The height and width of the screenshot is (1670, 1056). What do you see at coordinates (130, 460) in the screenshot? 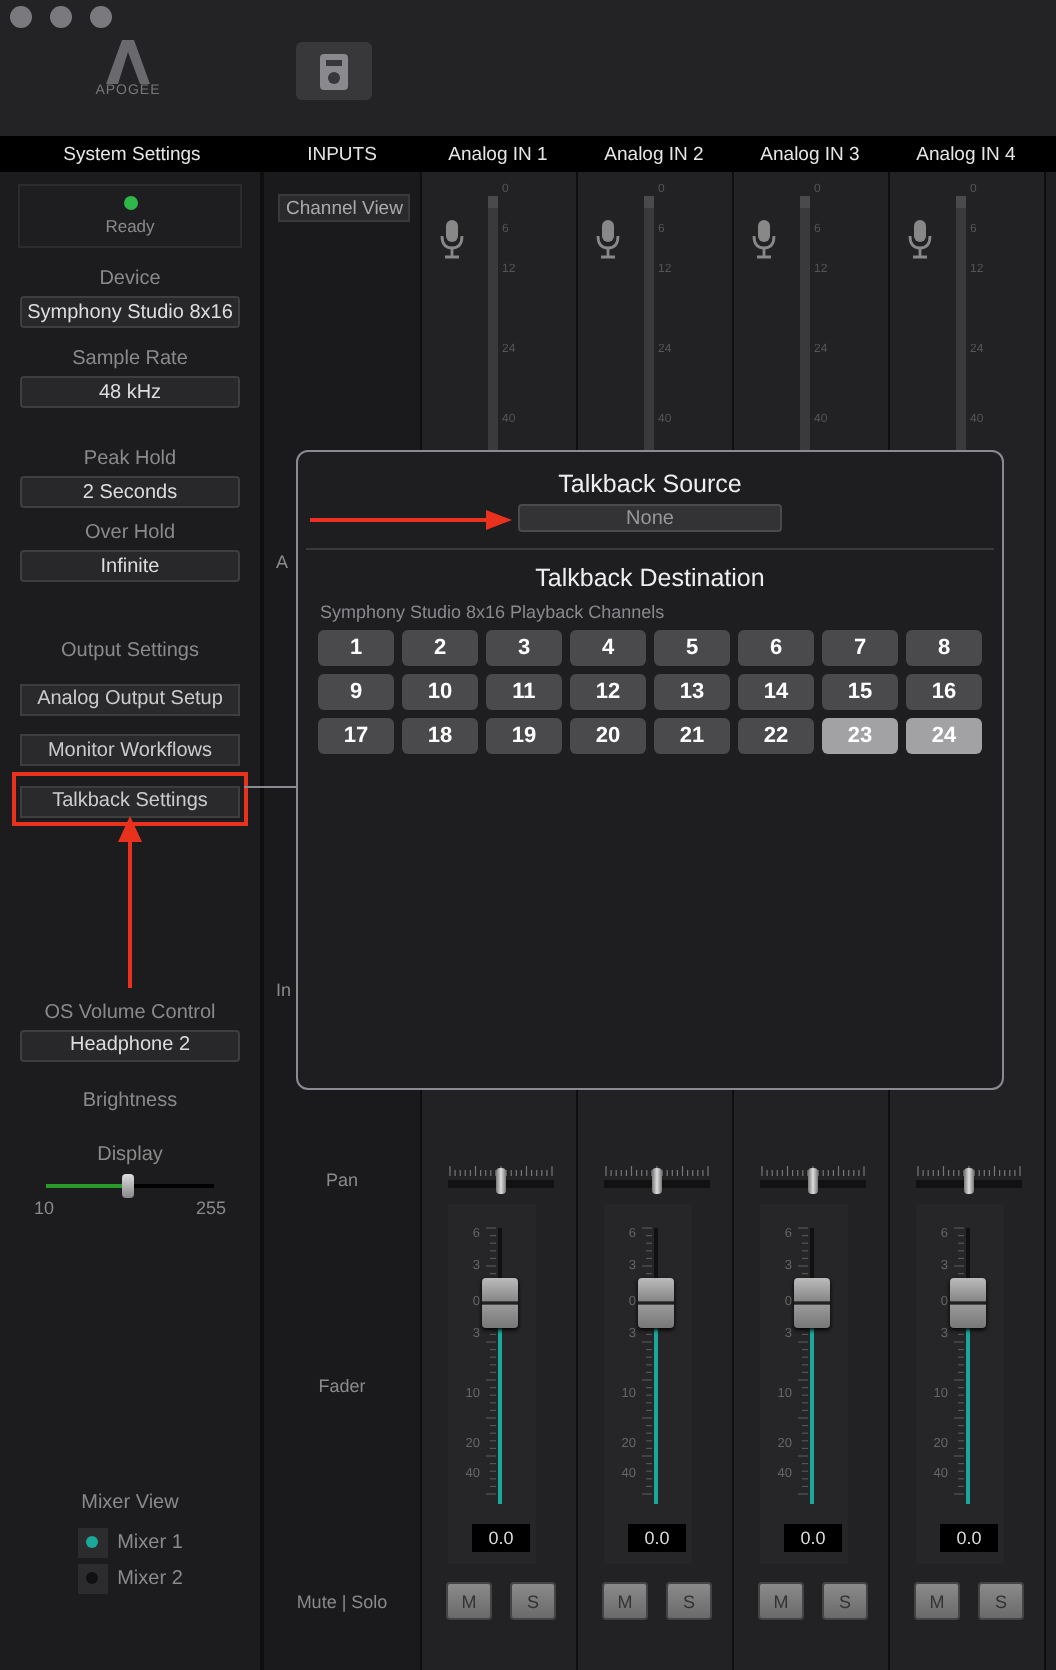
I see `field-label: Peak Hold` at bounding box center [130, 460].